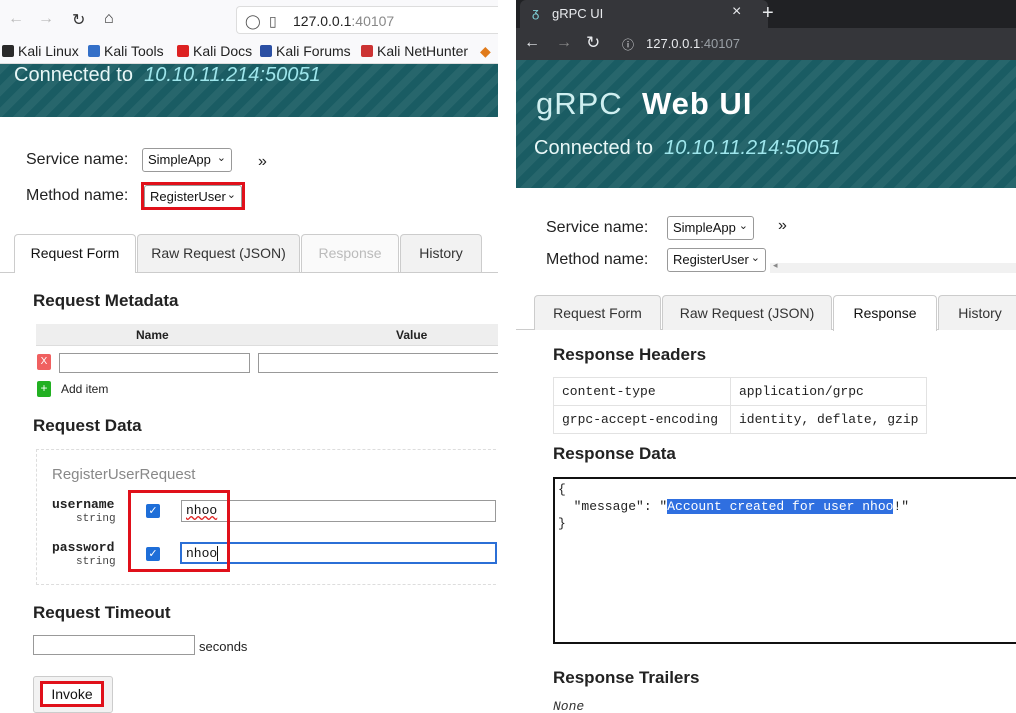  I want to click on tab-title: gRPC UI, so click(578, 13).